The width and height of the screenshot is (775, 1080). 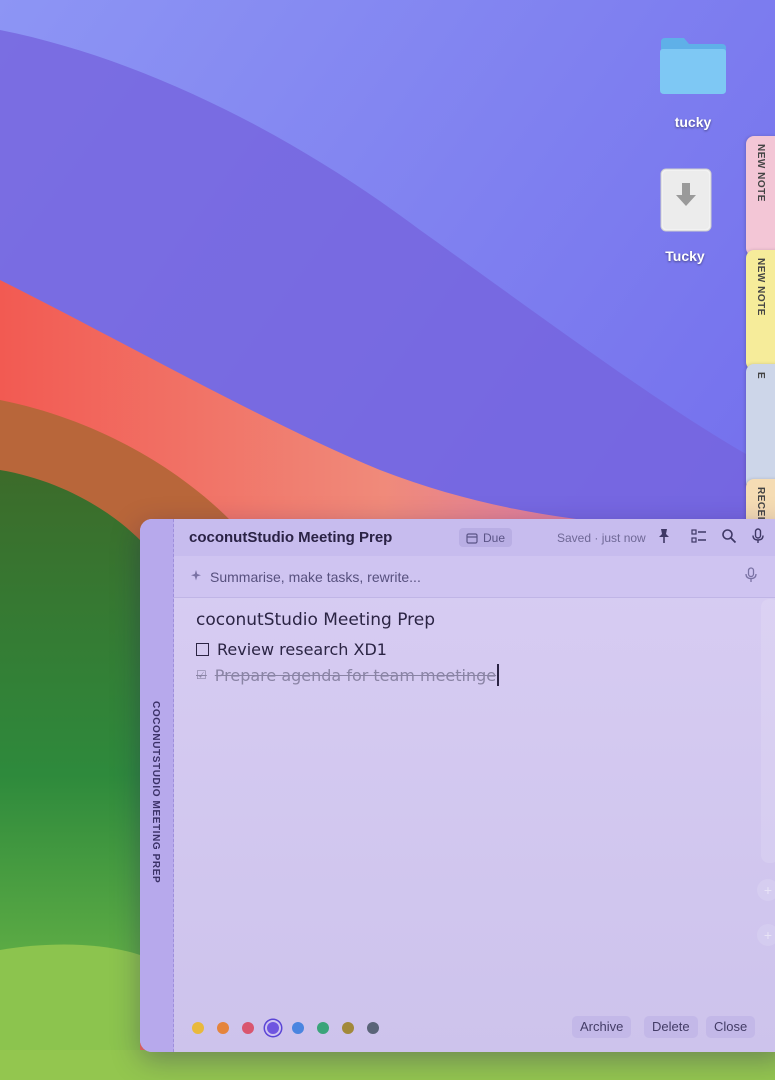 I want to click on delete-button: Delete, so click(x=671, y=1027).